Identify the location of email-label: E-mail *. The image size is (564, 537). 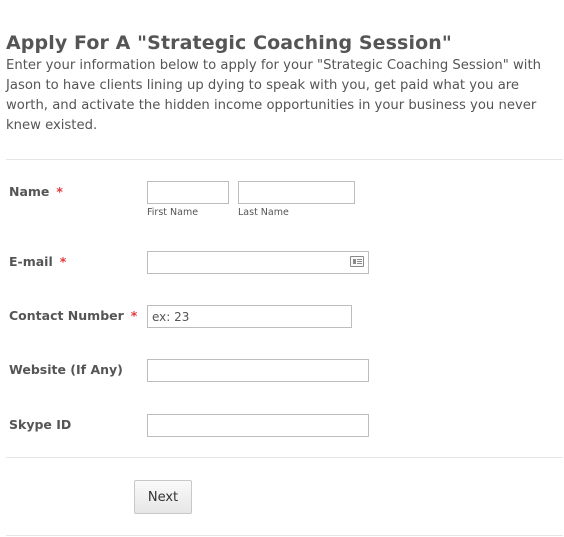
(37, 261).